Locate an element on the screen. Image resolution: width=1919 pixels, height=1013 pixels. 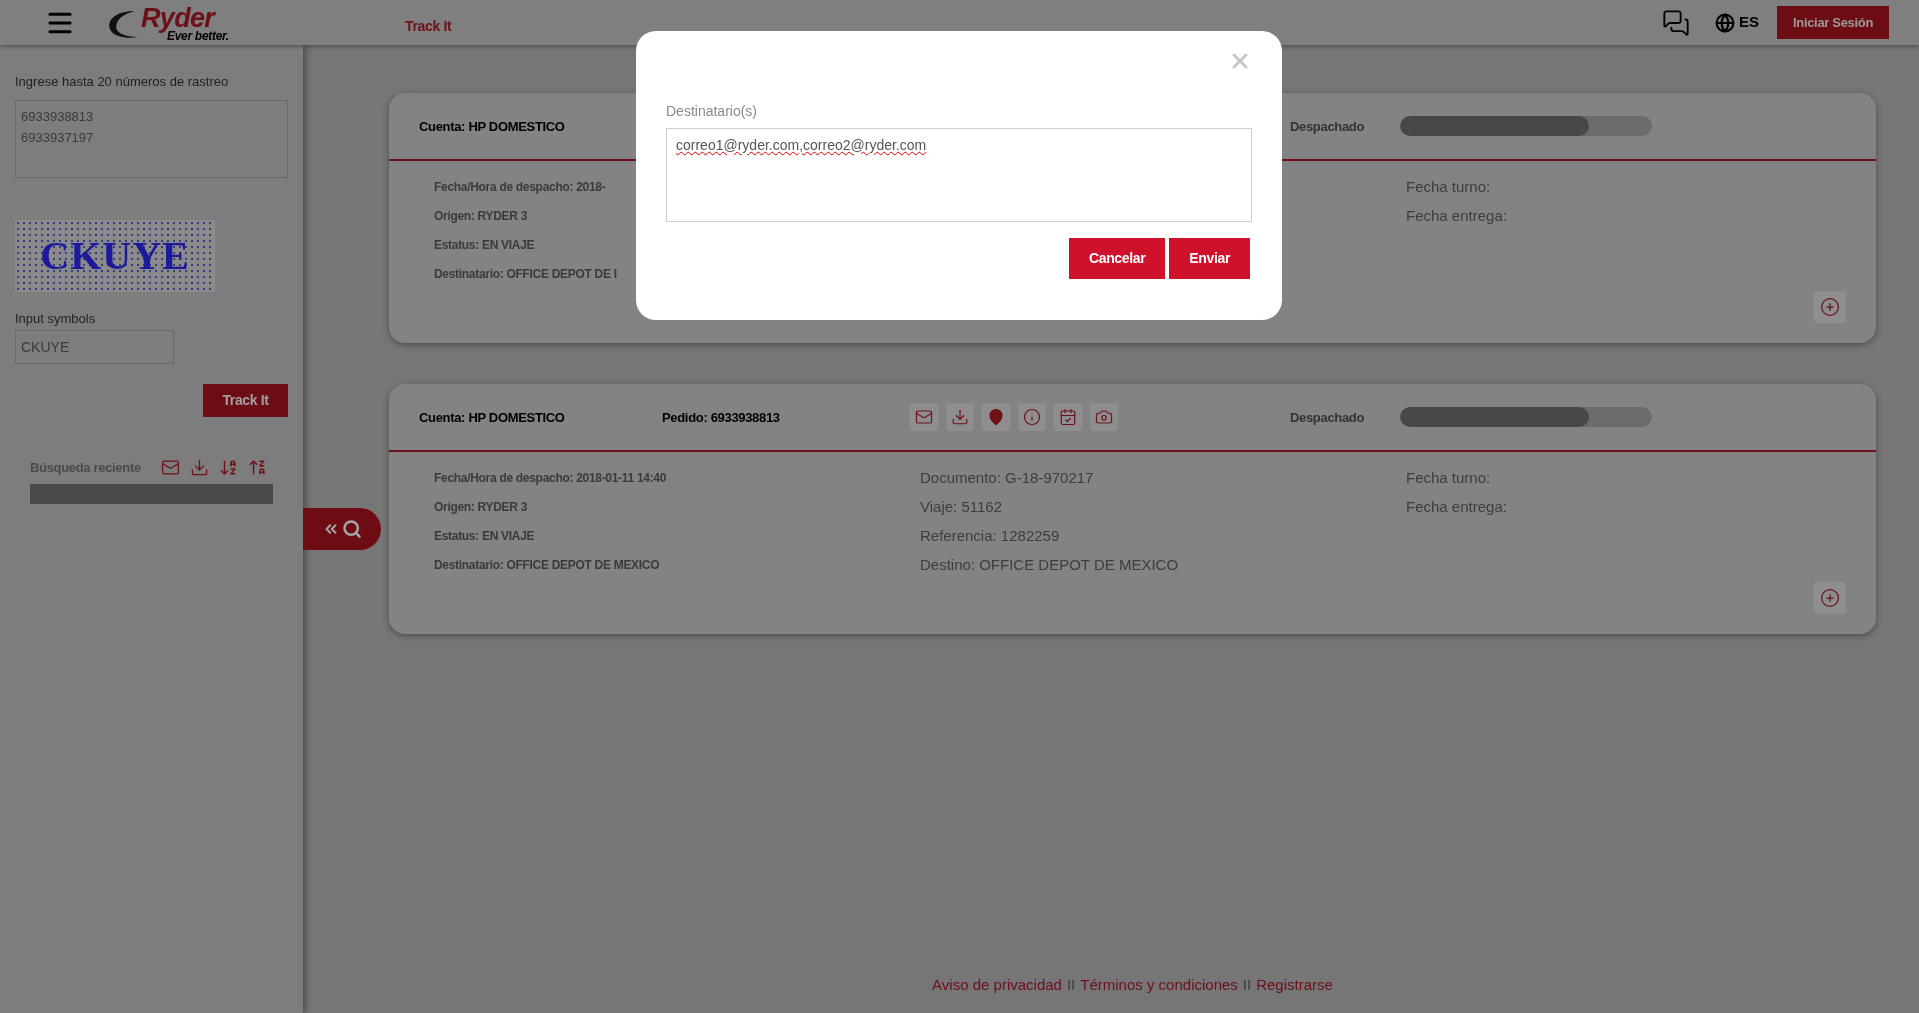
logo: Ryder Ever better. is located at coordinates (172, 22).